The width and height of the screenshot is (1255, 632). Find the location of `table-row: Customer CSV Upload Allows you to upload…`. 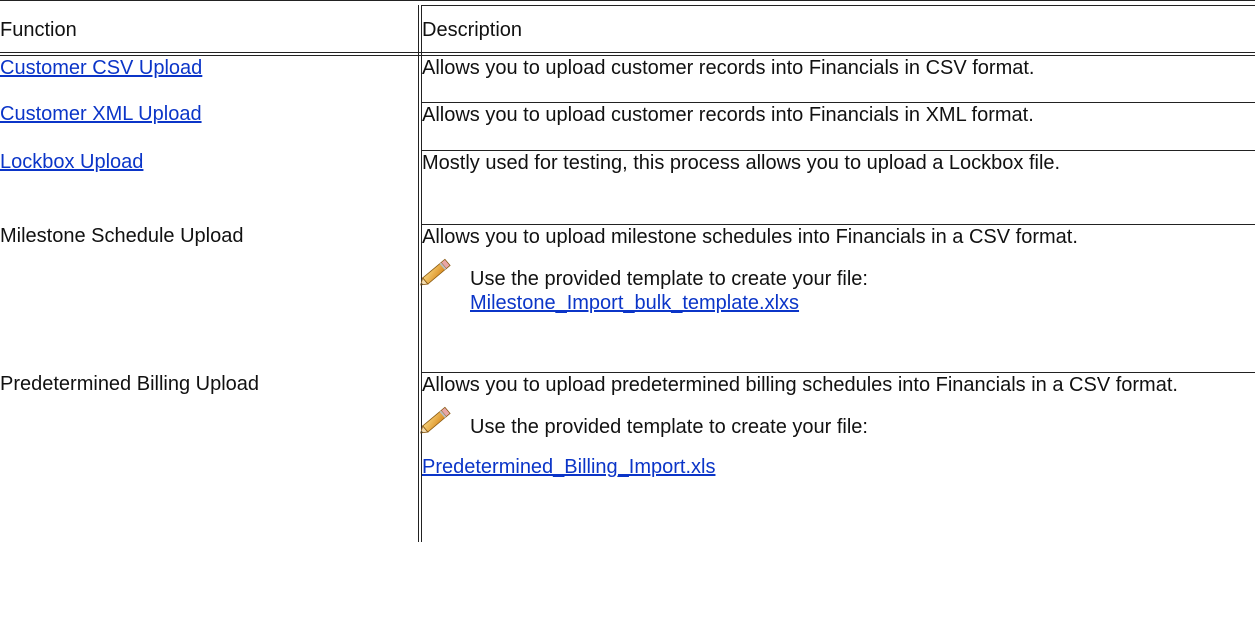

table-row: Customer CSV Upload Allows you to upload… is located at coordinates (627, 77).